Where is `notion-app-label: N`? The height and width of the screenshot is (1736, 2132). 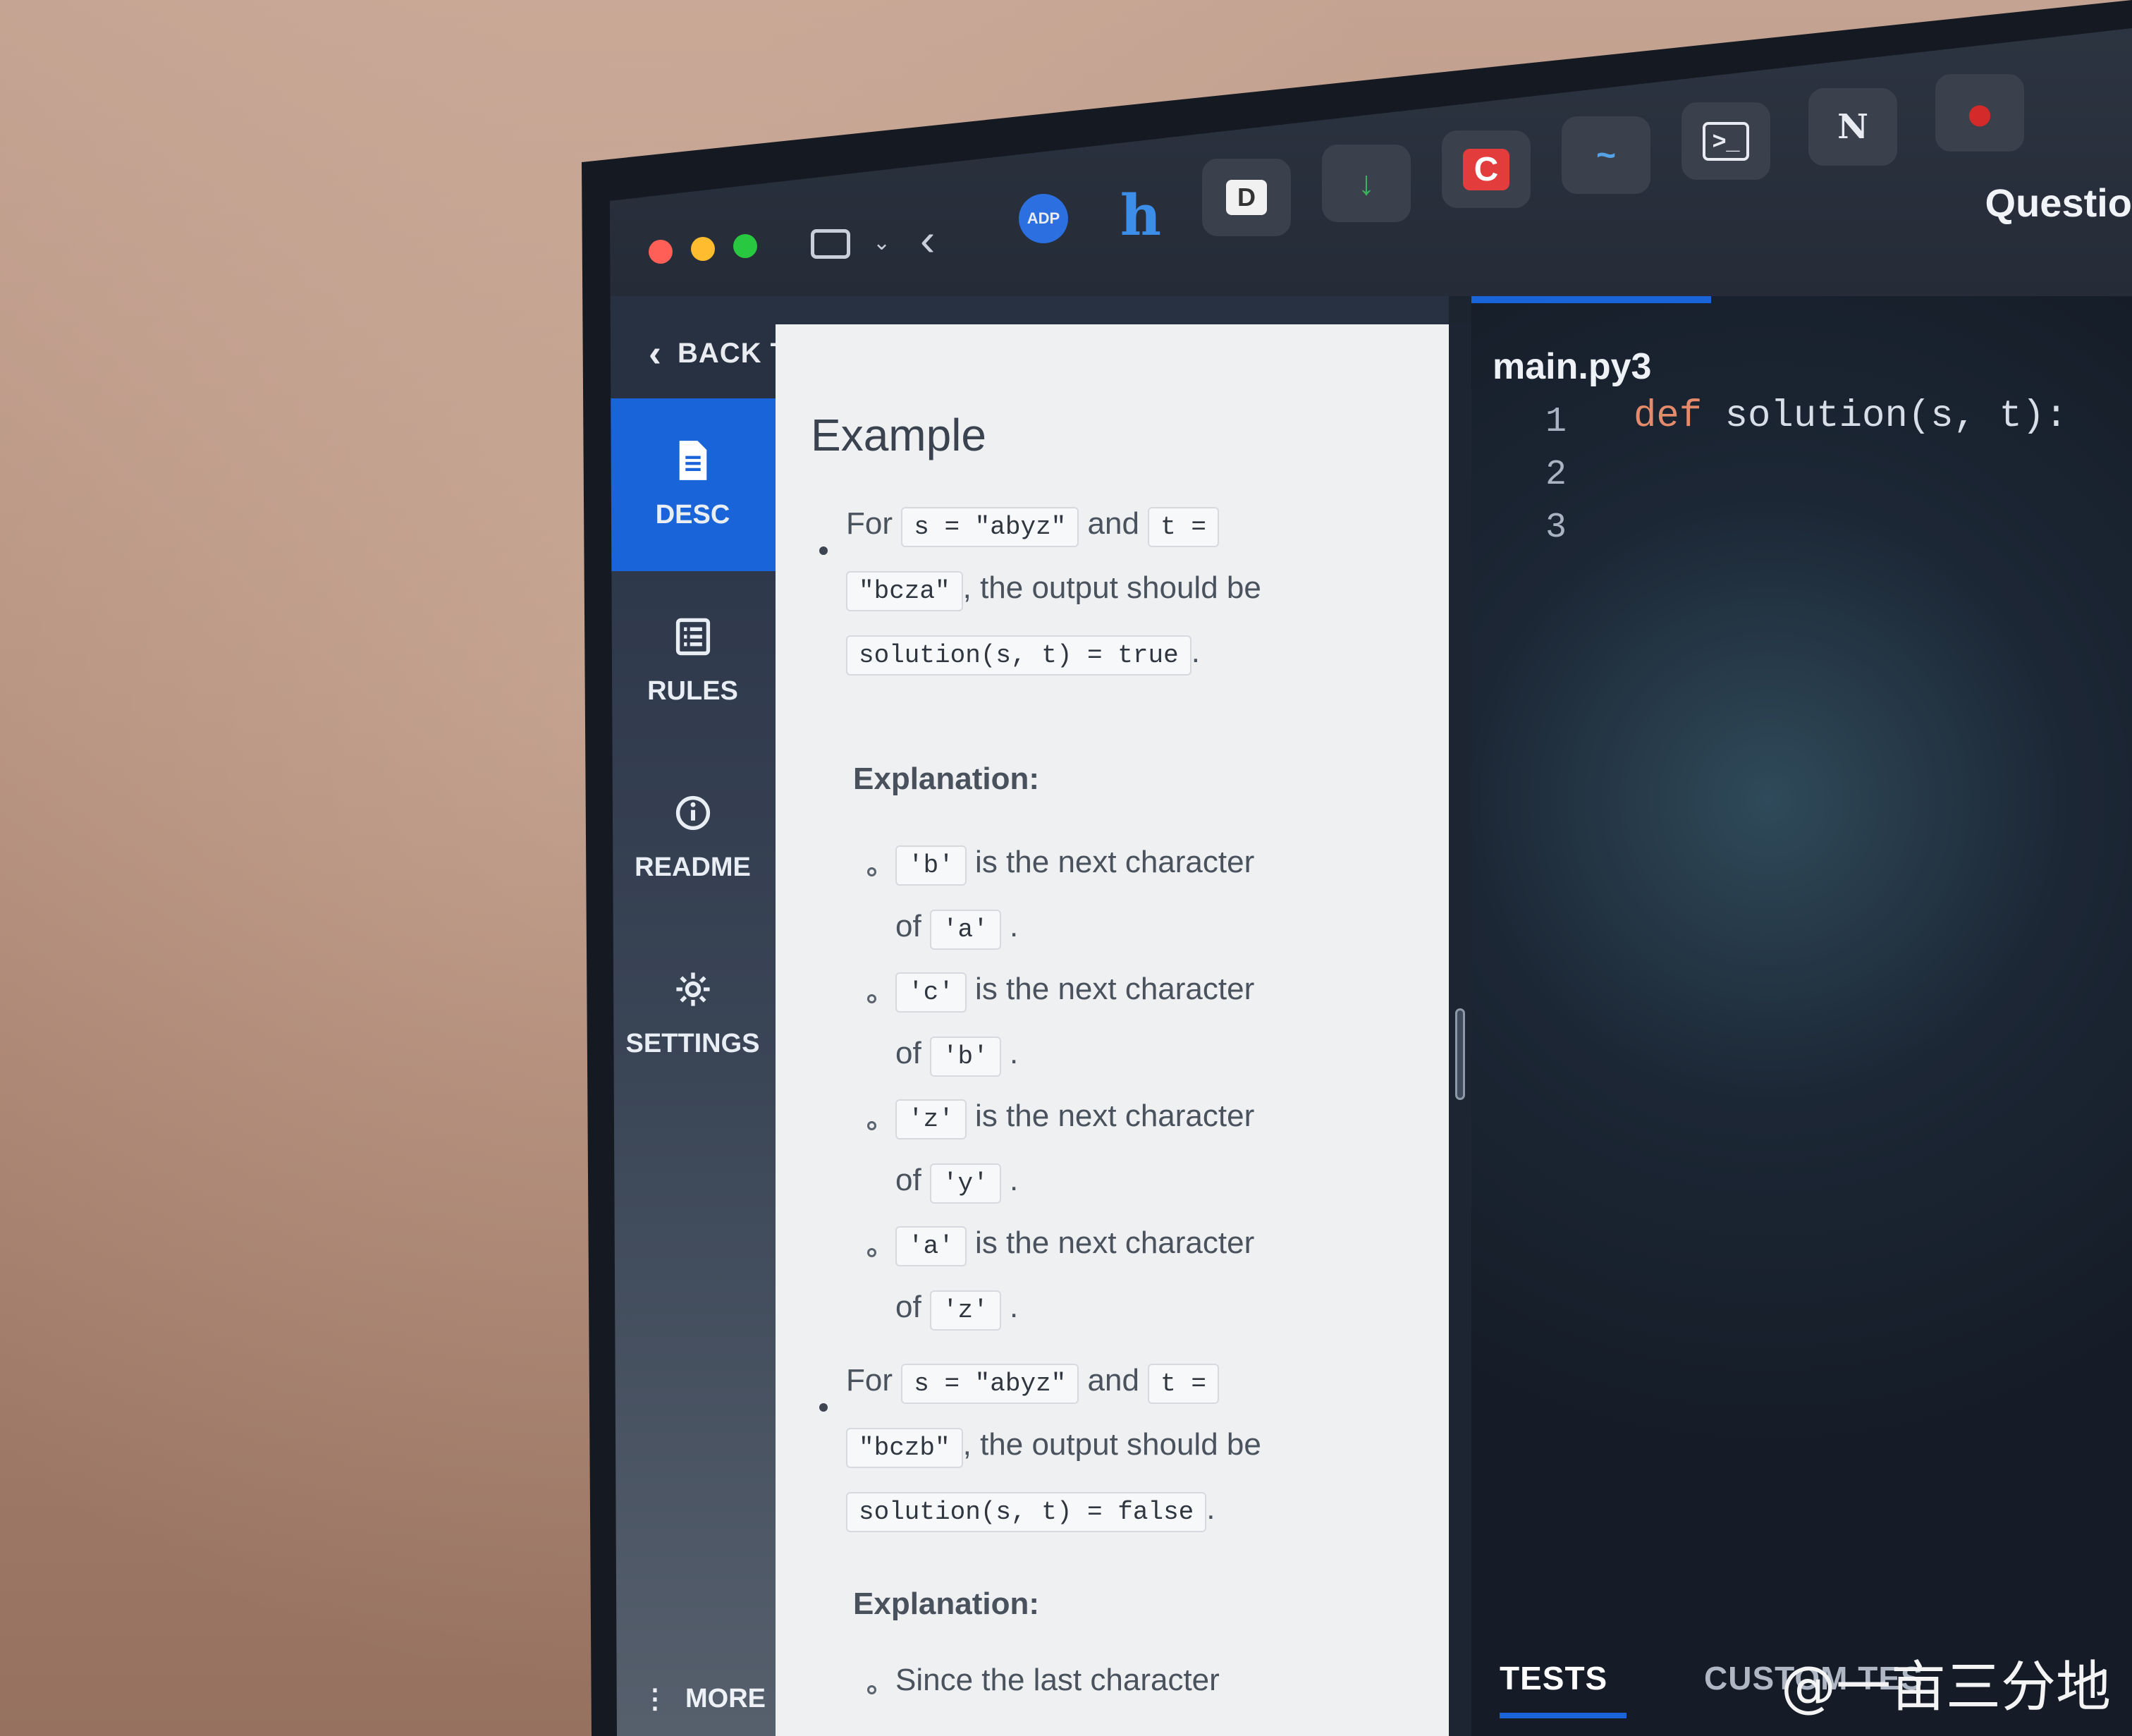 notion-app-label: N is located at coordinates (1852, 127).